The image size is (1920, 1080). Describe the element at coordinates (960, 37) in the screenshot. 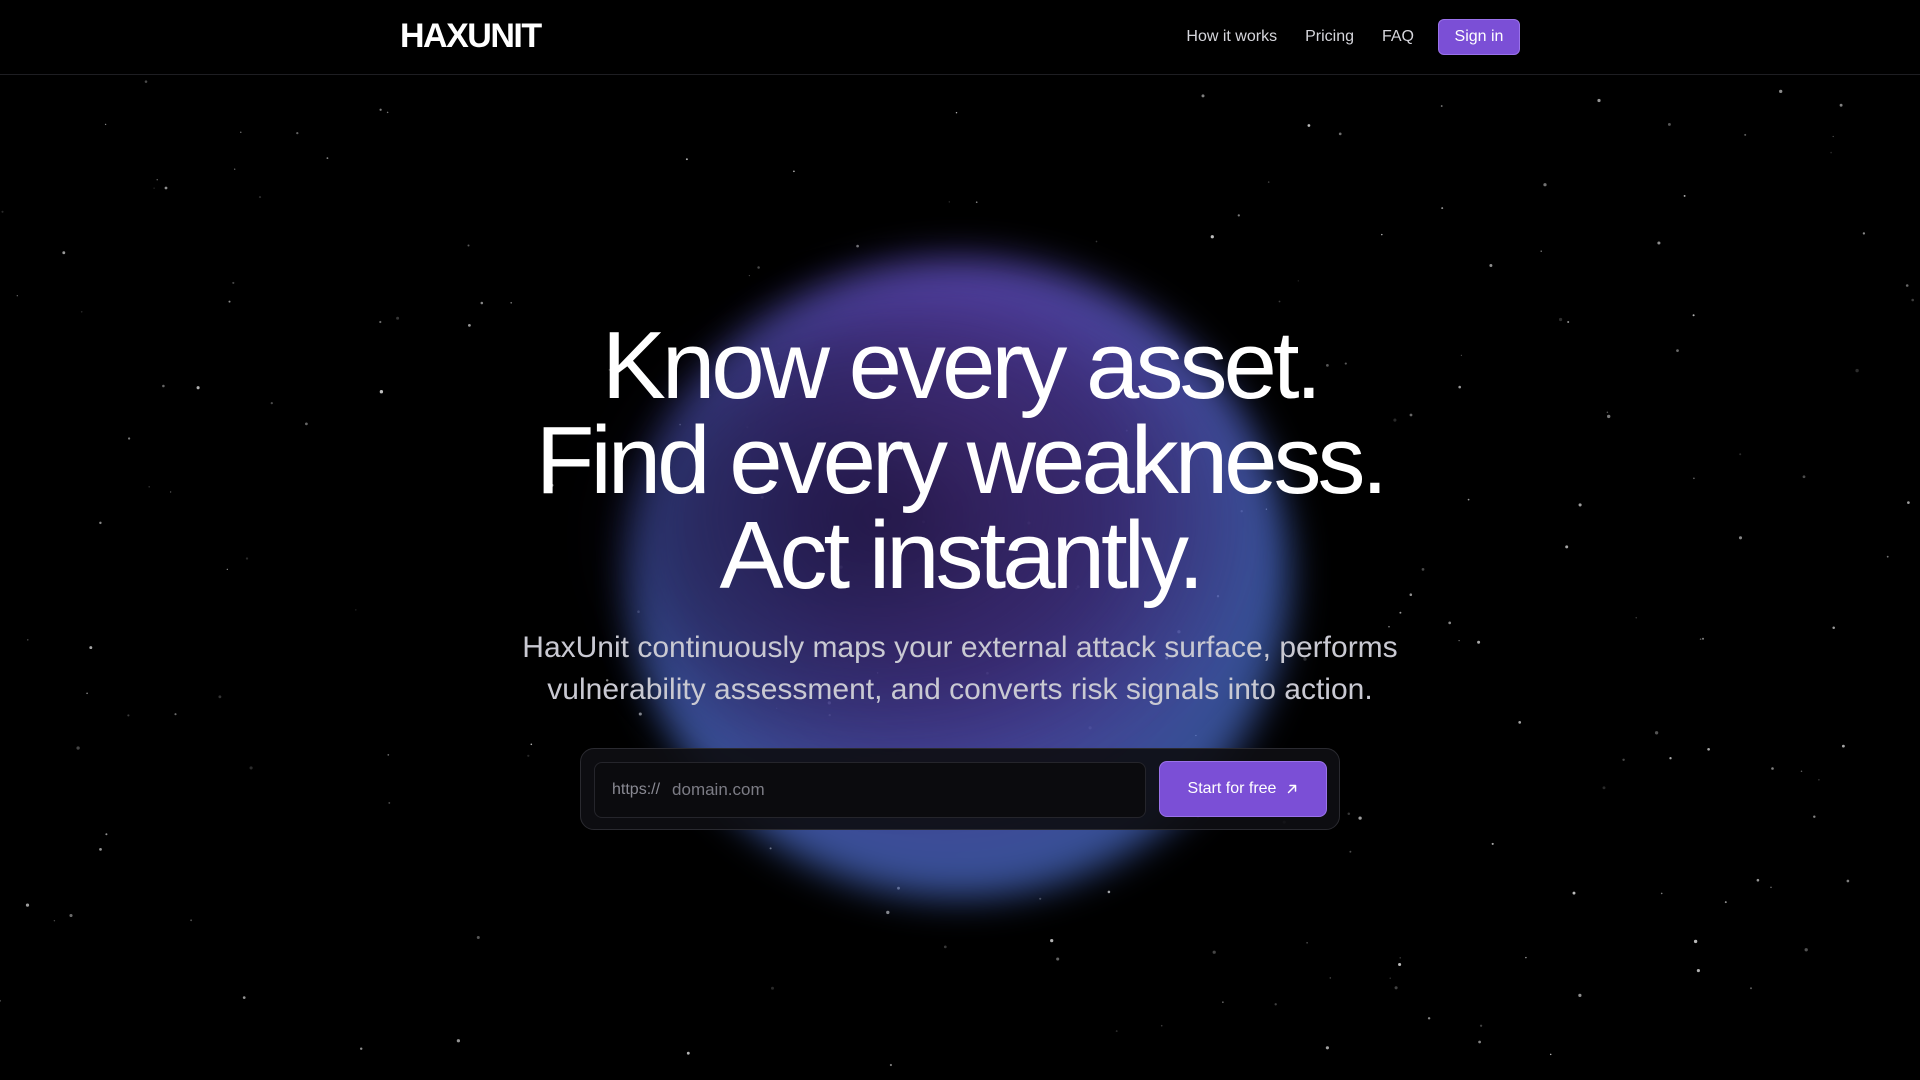

I see `top-navbar: HAXUNIT How it works Pricing FAQ Sign in` at that location.